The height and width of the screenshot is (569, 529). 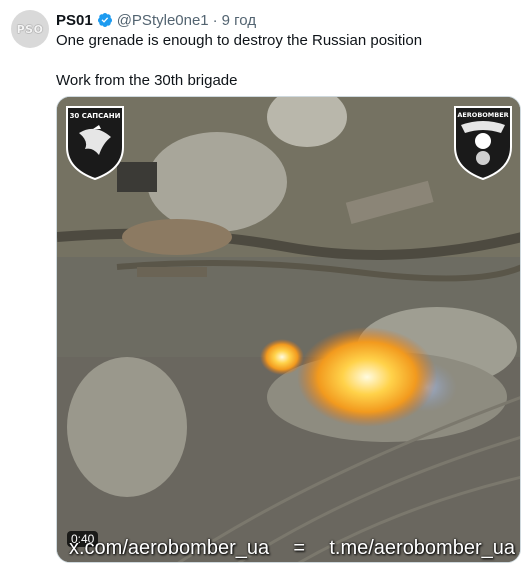 I want to click on verified-badge-icon, so click(x=105, y=20).